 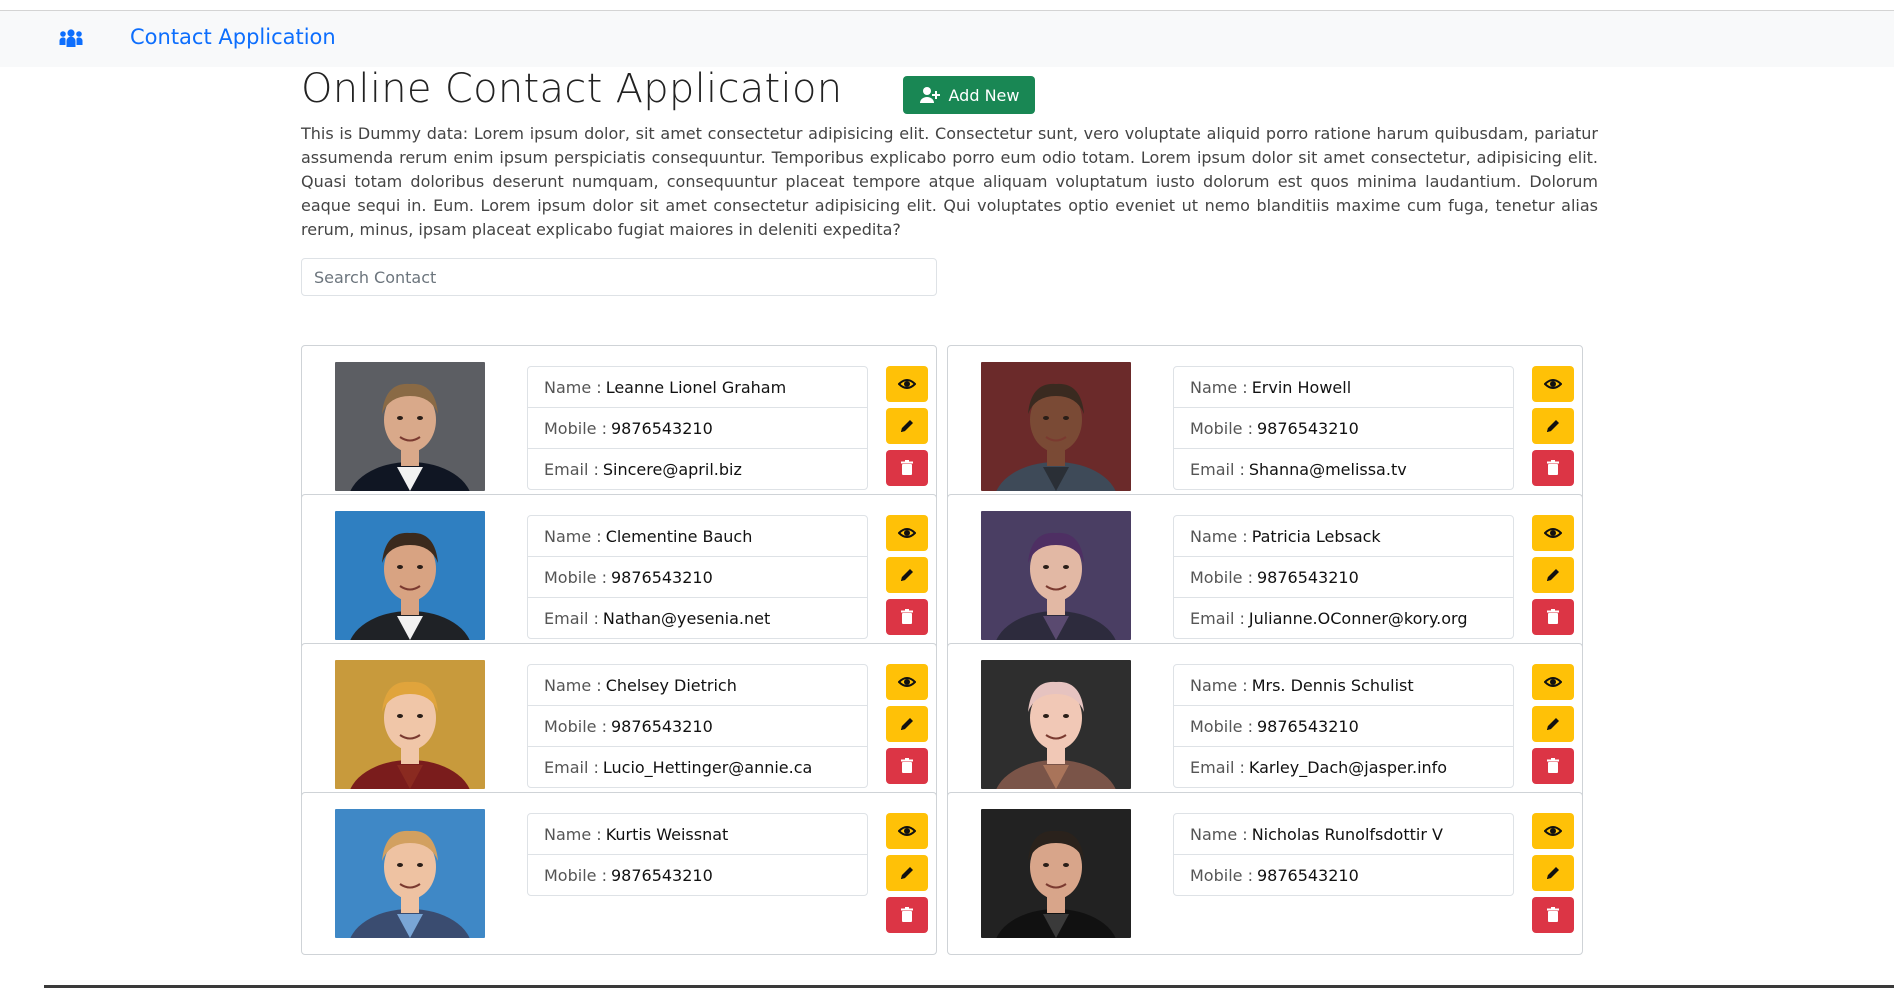 I want to click on contact-name-row: Name : Mrs. Dennis Schulist, so click(x=1343, y=685).